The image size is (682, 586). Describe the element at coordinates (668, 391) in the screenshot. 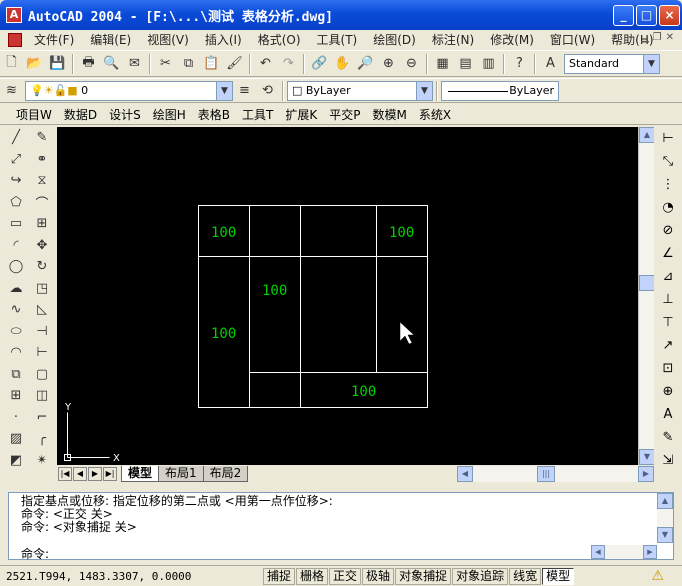

I see `center-mark-icon: ⊕` at that location.